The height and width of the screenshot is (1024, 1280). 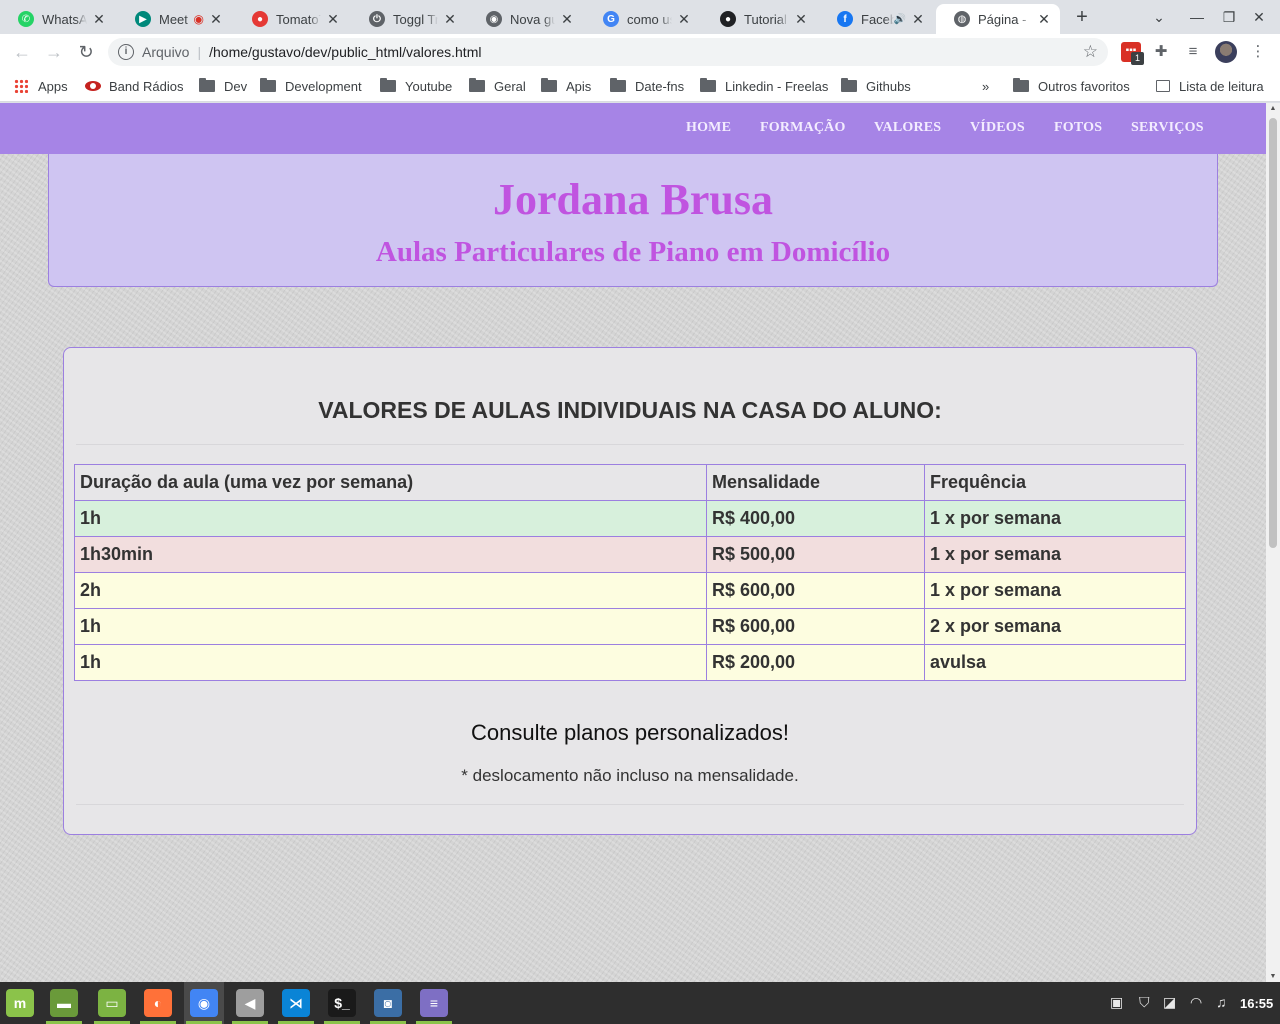 I want to click on tab-title: Meet, so click(x=173, y=19).